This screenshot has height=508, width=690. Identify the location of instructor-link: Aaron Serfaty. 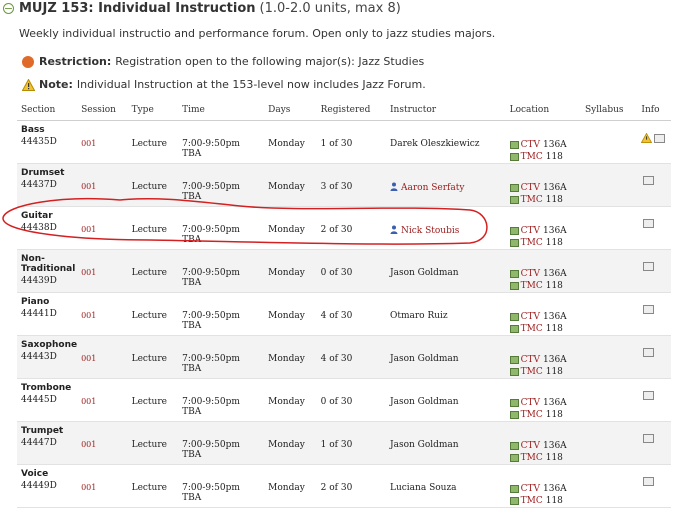
(432, 188).